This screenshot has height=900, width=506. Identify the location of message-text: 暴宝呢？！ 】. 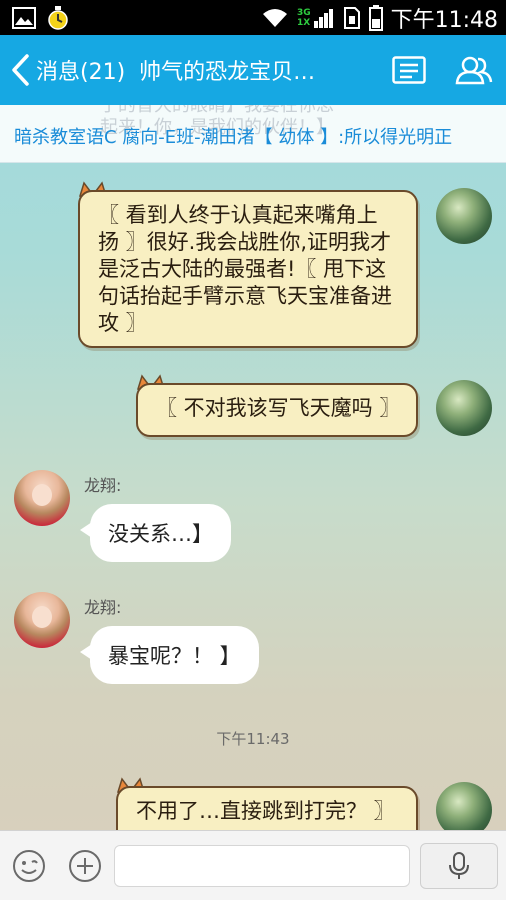
(174, 656).